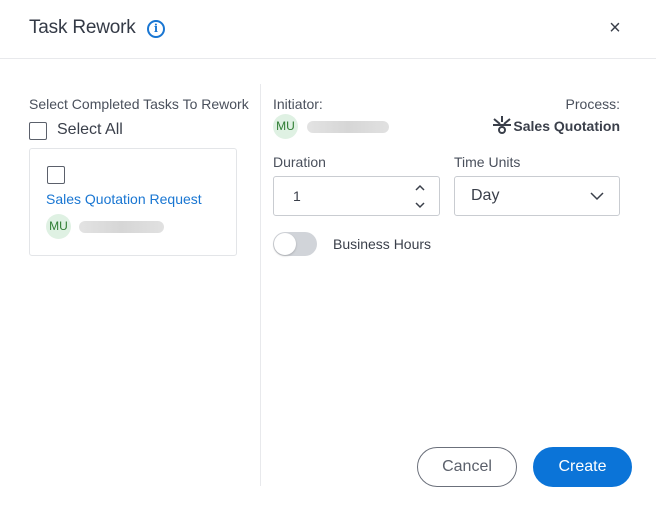  I want to click on process-label: Process:, so click(592, 104).